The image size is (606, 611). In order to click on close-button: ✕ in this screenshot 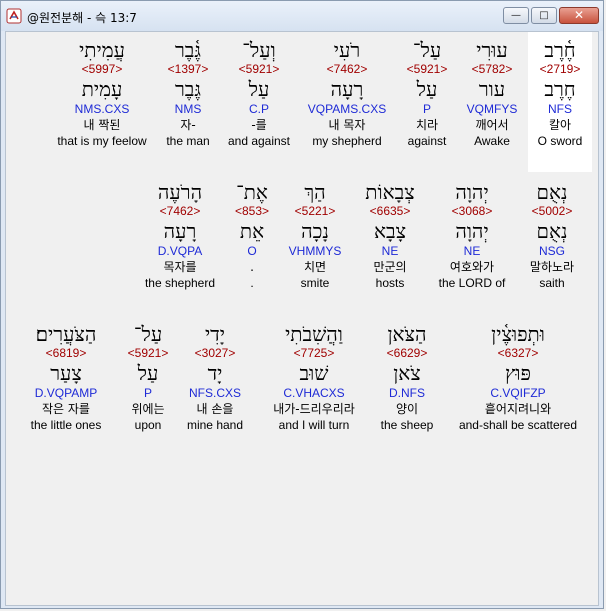, I will do `click(579, 15)`.